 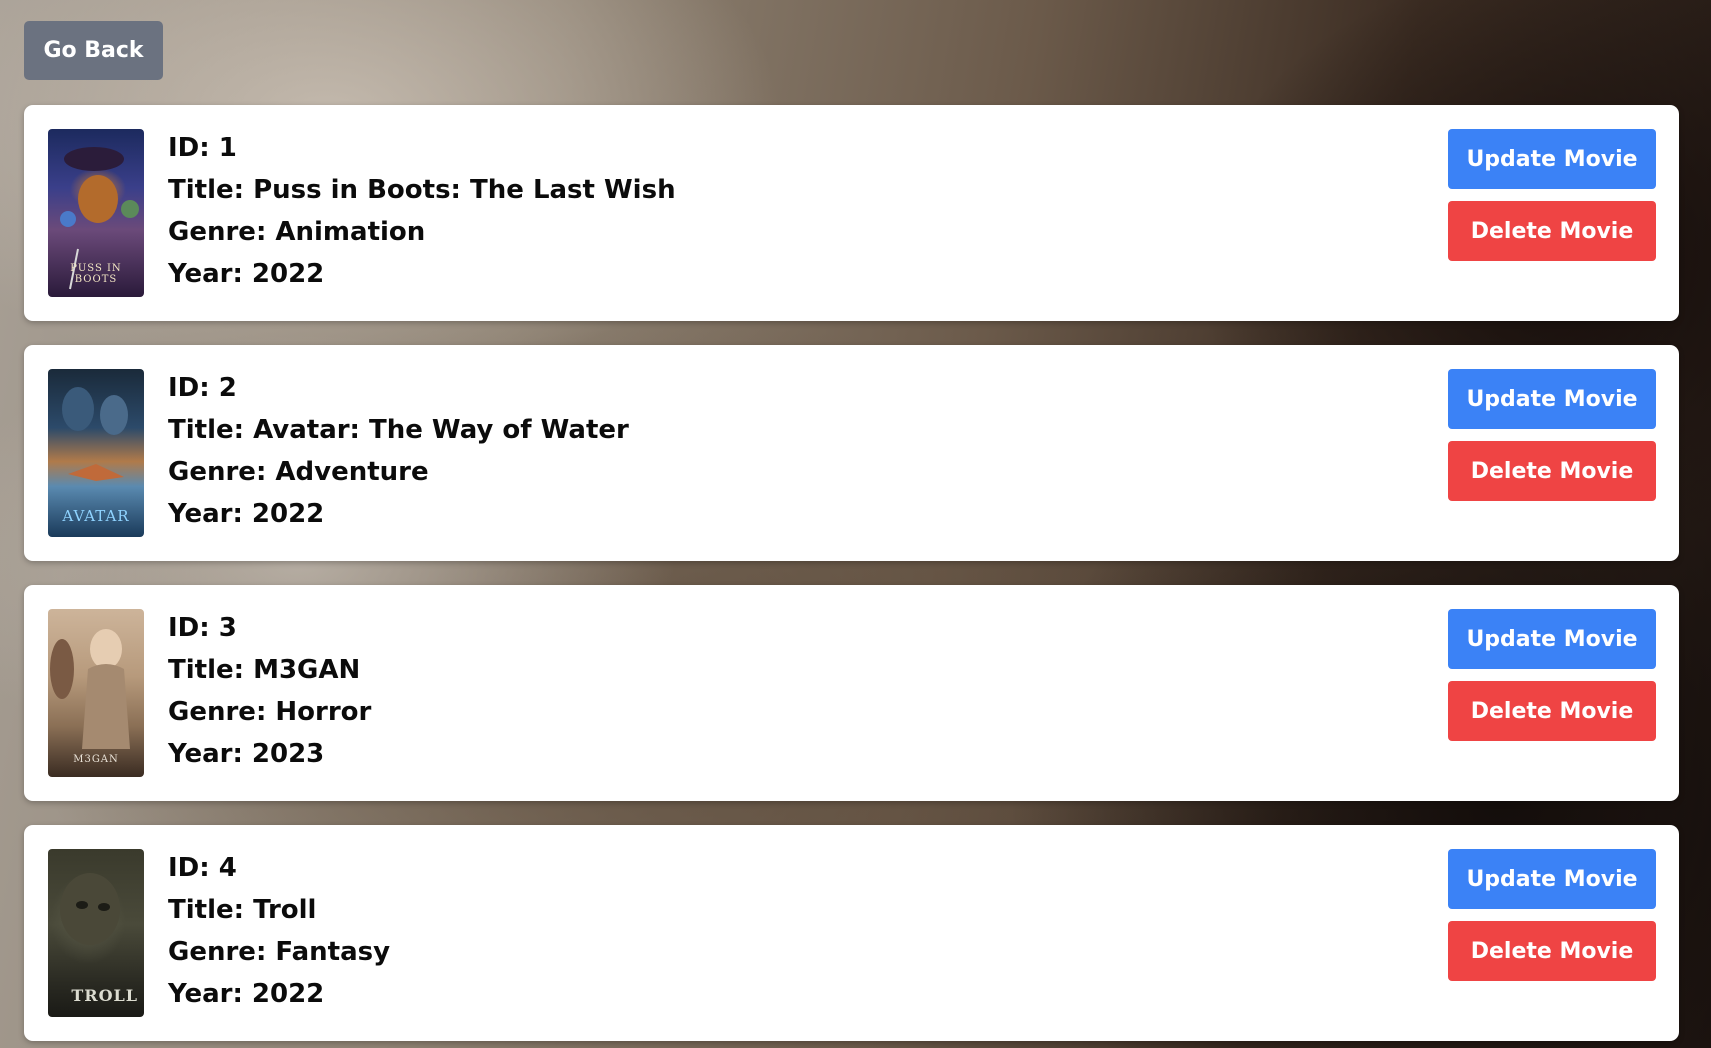 I want to click on poster-caption: PUSS IN BOOTS, so click(x=96, y=274).